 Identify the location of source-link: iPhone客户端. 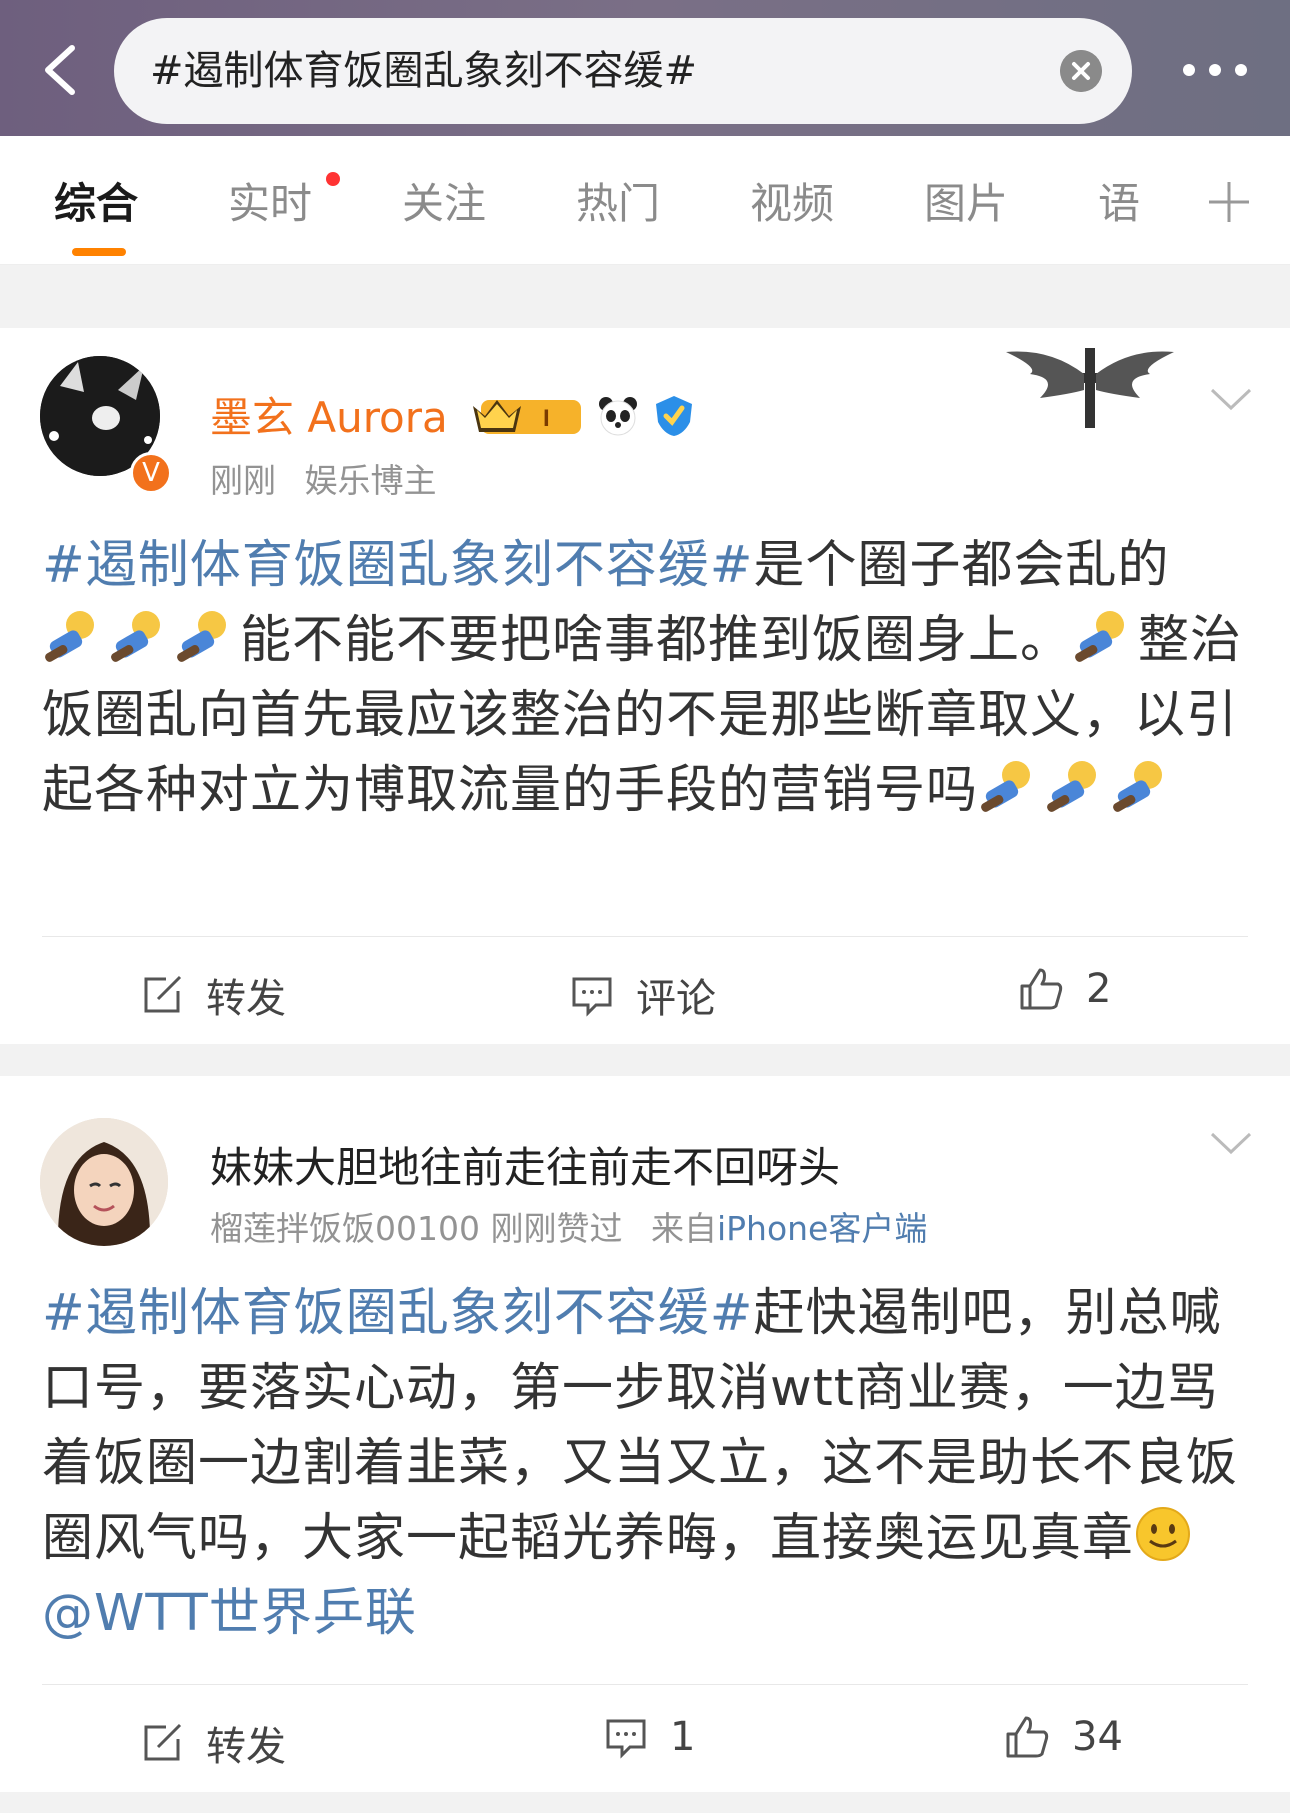
(822, 1228).